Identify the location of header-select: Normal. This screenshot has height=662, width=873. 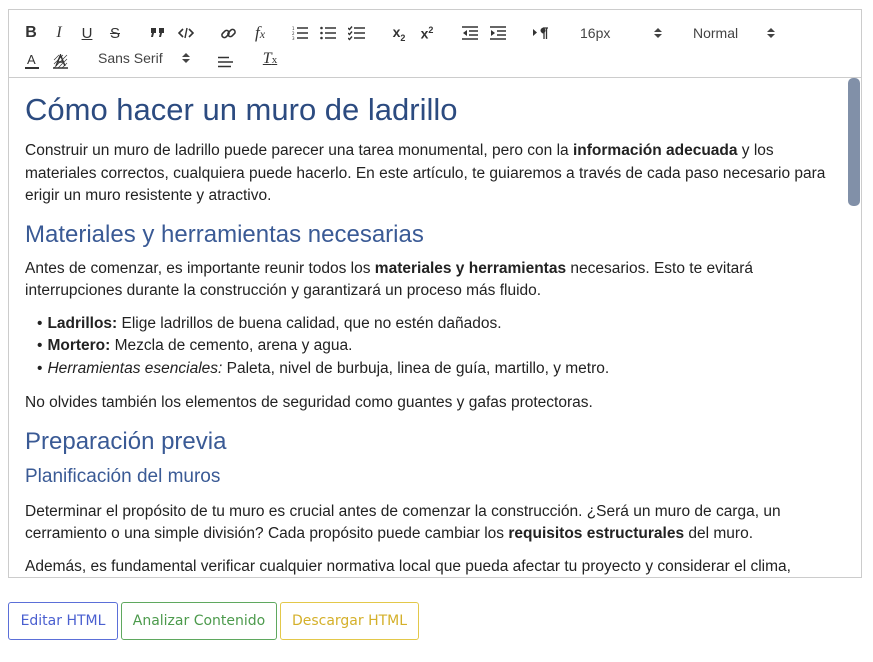
(715, 33).